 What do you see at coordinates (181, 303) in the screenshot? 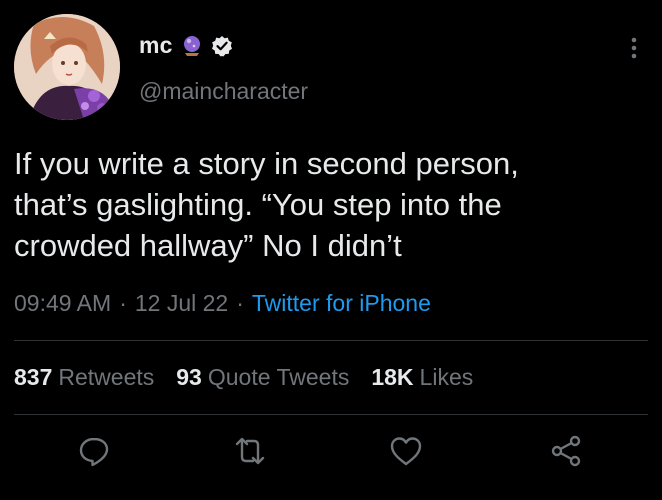
I see `tweet-date: 12 Jul 22` at bounding box center [181, 303].